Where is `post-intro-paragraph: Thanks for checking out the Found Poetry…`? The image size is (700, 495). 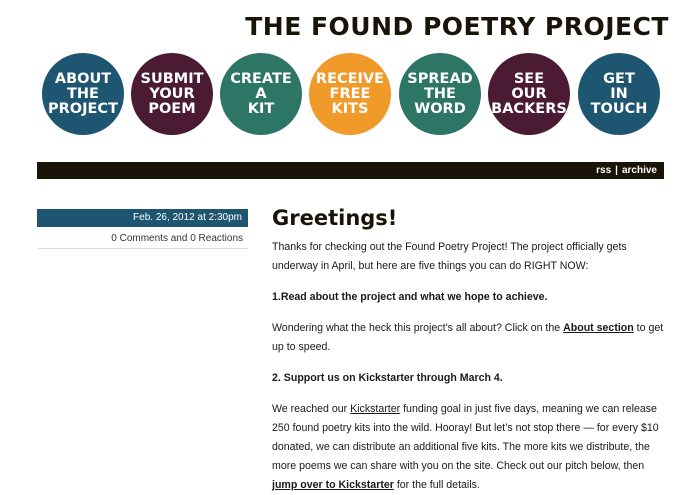
post-intro-paragraph: Thanks for checking out the Found Poetry… is located at coordinates (449, 256).